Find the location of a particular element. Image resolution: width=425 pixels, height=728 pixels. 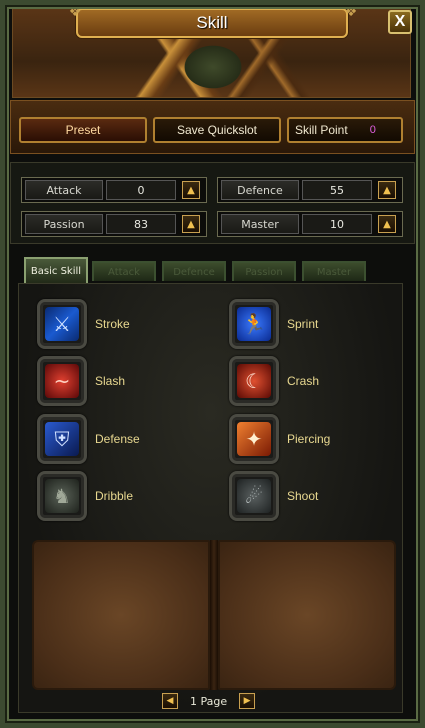

stat-value: 83 is located at coordinates (141, 224).